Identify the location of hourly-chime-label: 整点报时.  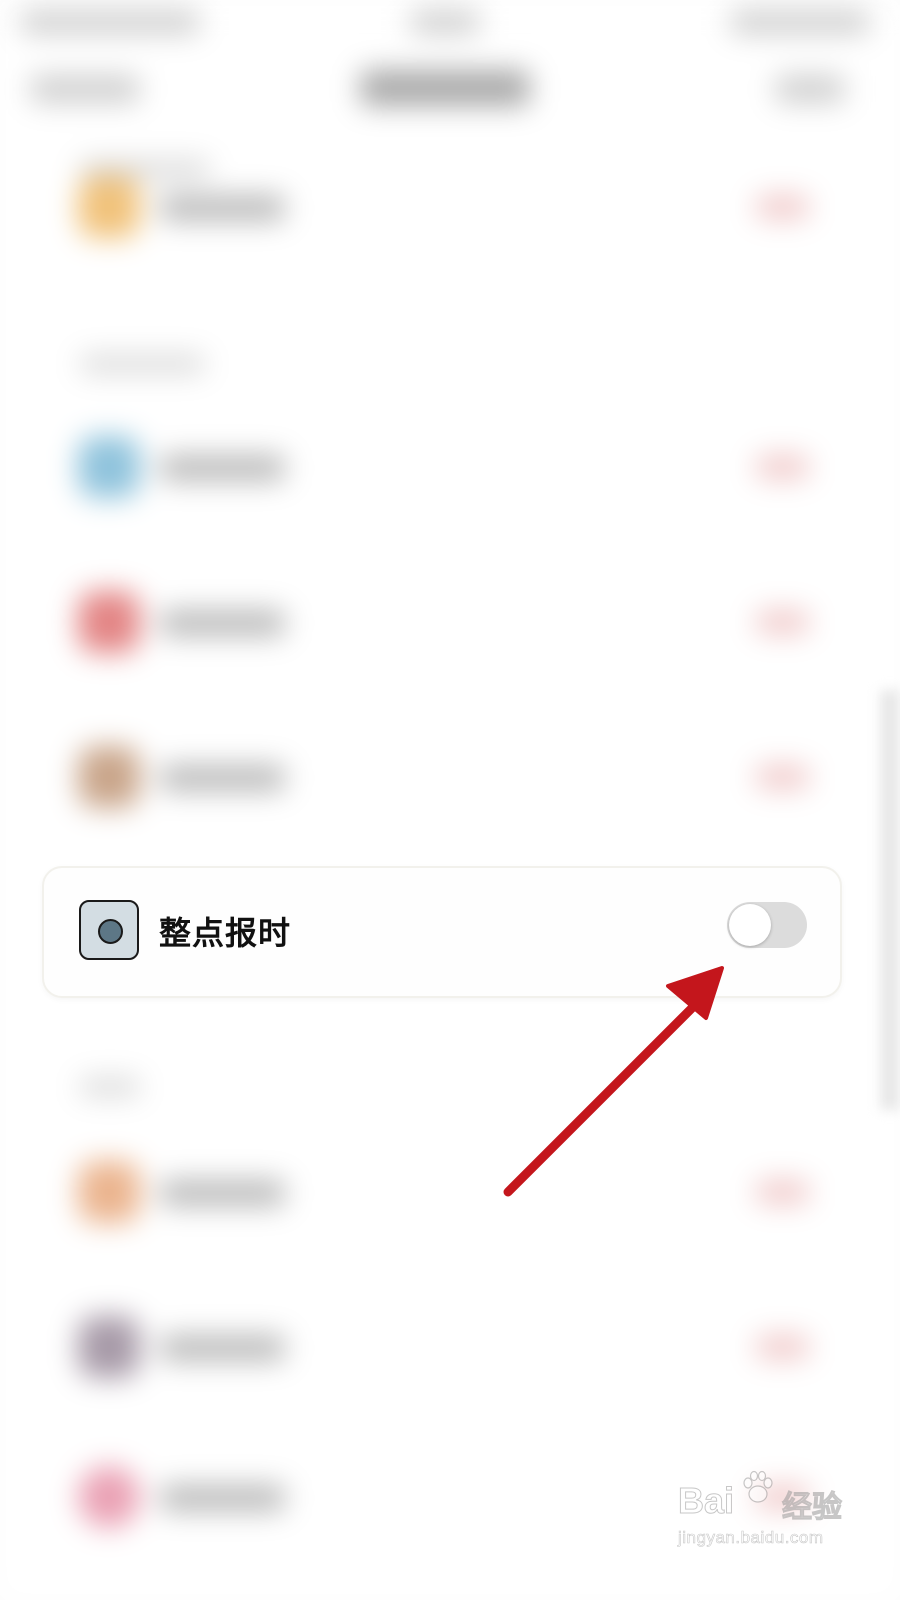
(225, 933).